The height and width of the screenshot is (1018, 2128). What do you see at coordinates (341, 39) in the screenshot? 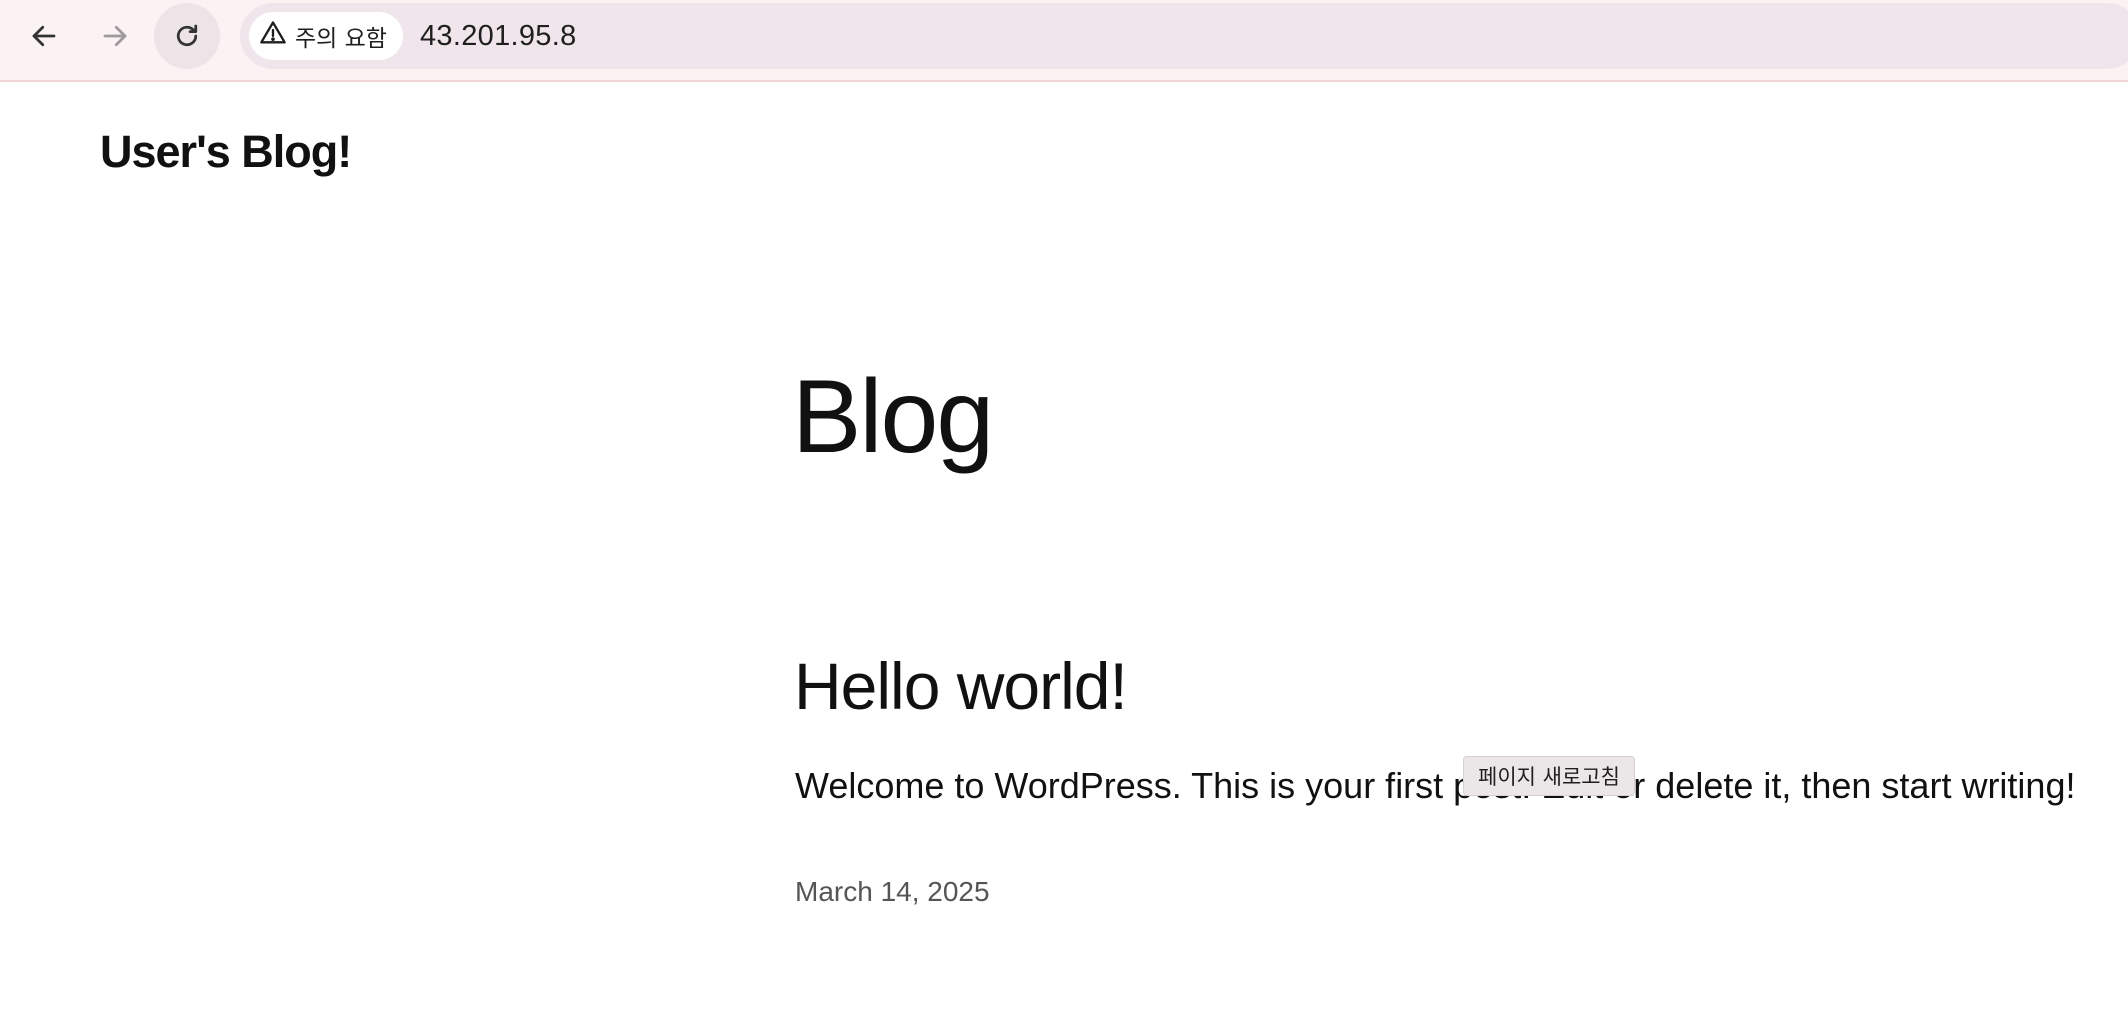
I see `security-label: 주의 요함` at bounding box center [341, 39].